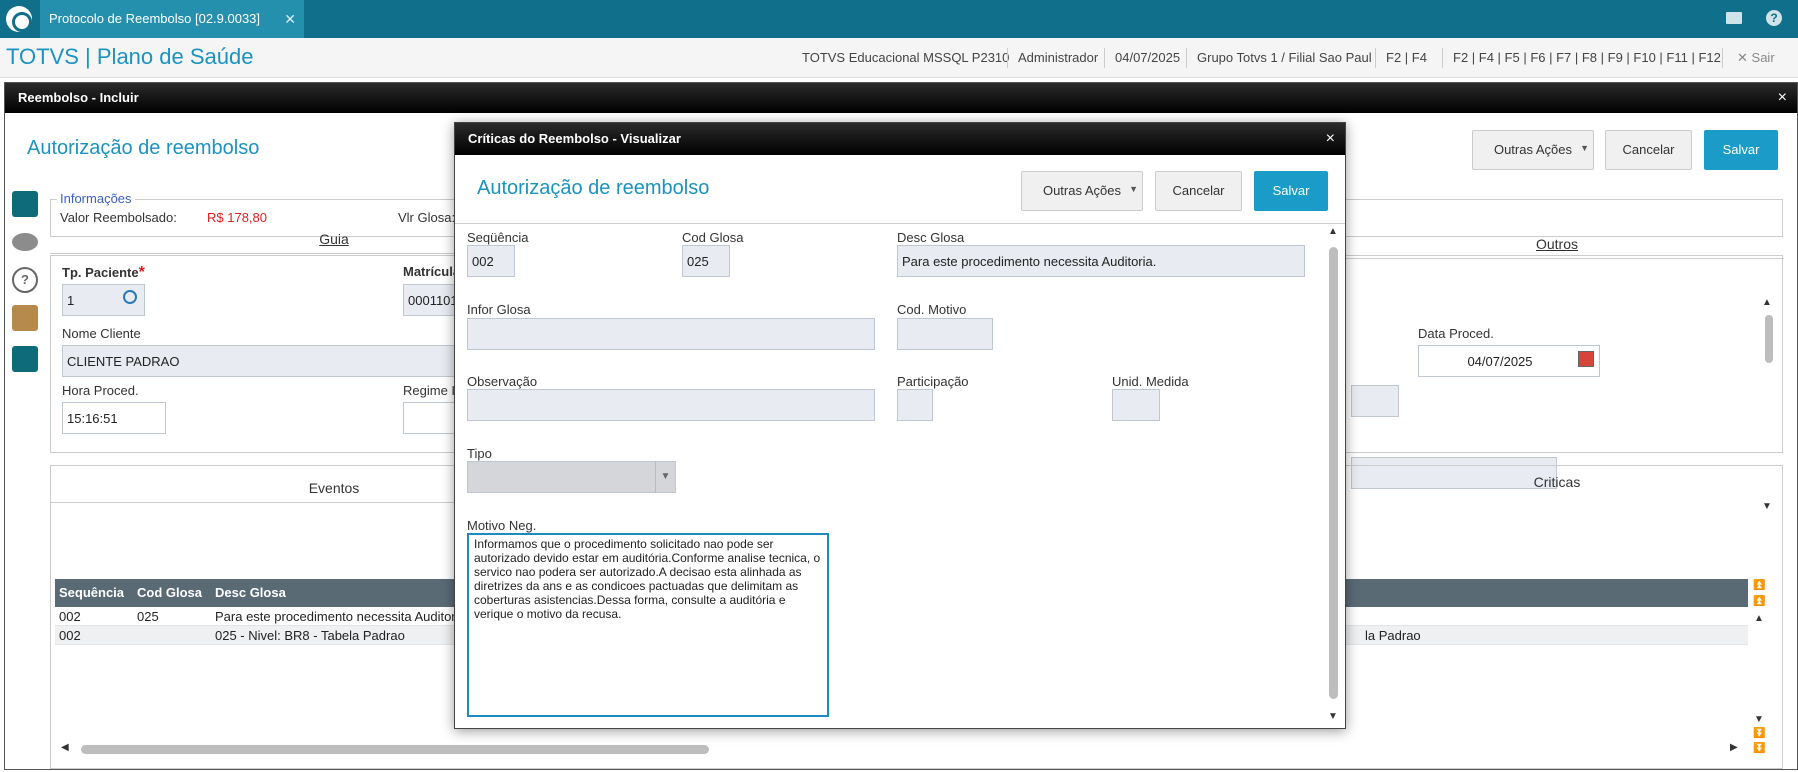  Describe the element at coordinates (1759, 733) in the screenshot. I see `page-down-icon: ⏬` at that location.